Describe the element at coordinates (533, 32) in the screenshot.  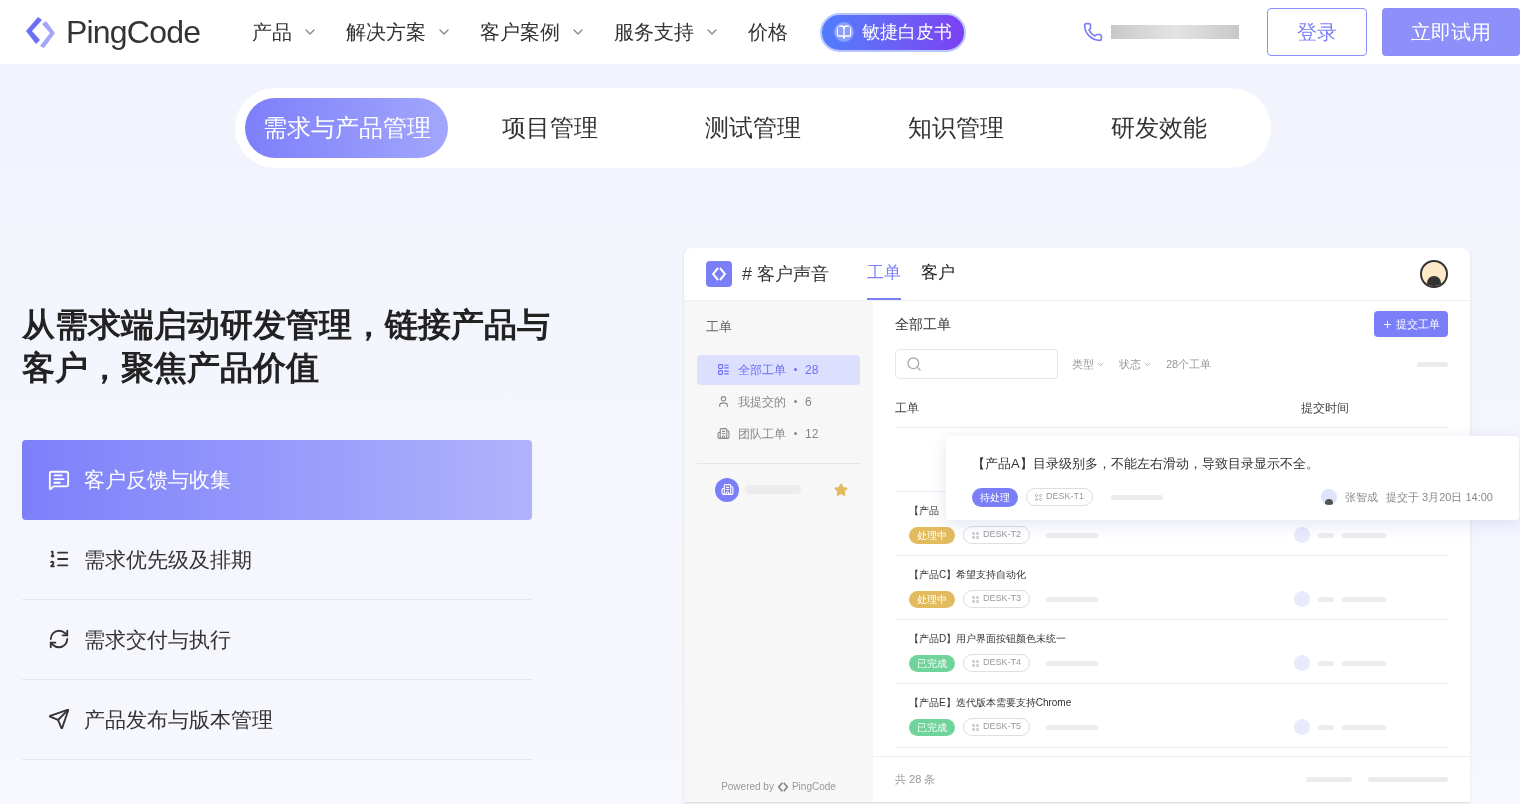
I see `nav-link: 客户案例` at that location.